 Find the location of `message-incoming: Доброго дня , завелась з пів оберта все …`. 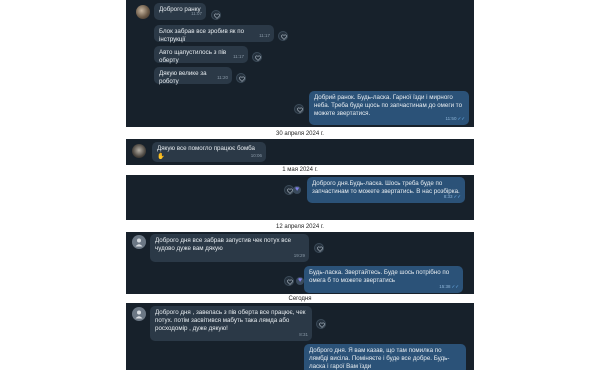

message-incoming: Доброго дня , завелась з пів оберта все … is located at coordinates (231, 323).